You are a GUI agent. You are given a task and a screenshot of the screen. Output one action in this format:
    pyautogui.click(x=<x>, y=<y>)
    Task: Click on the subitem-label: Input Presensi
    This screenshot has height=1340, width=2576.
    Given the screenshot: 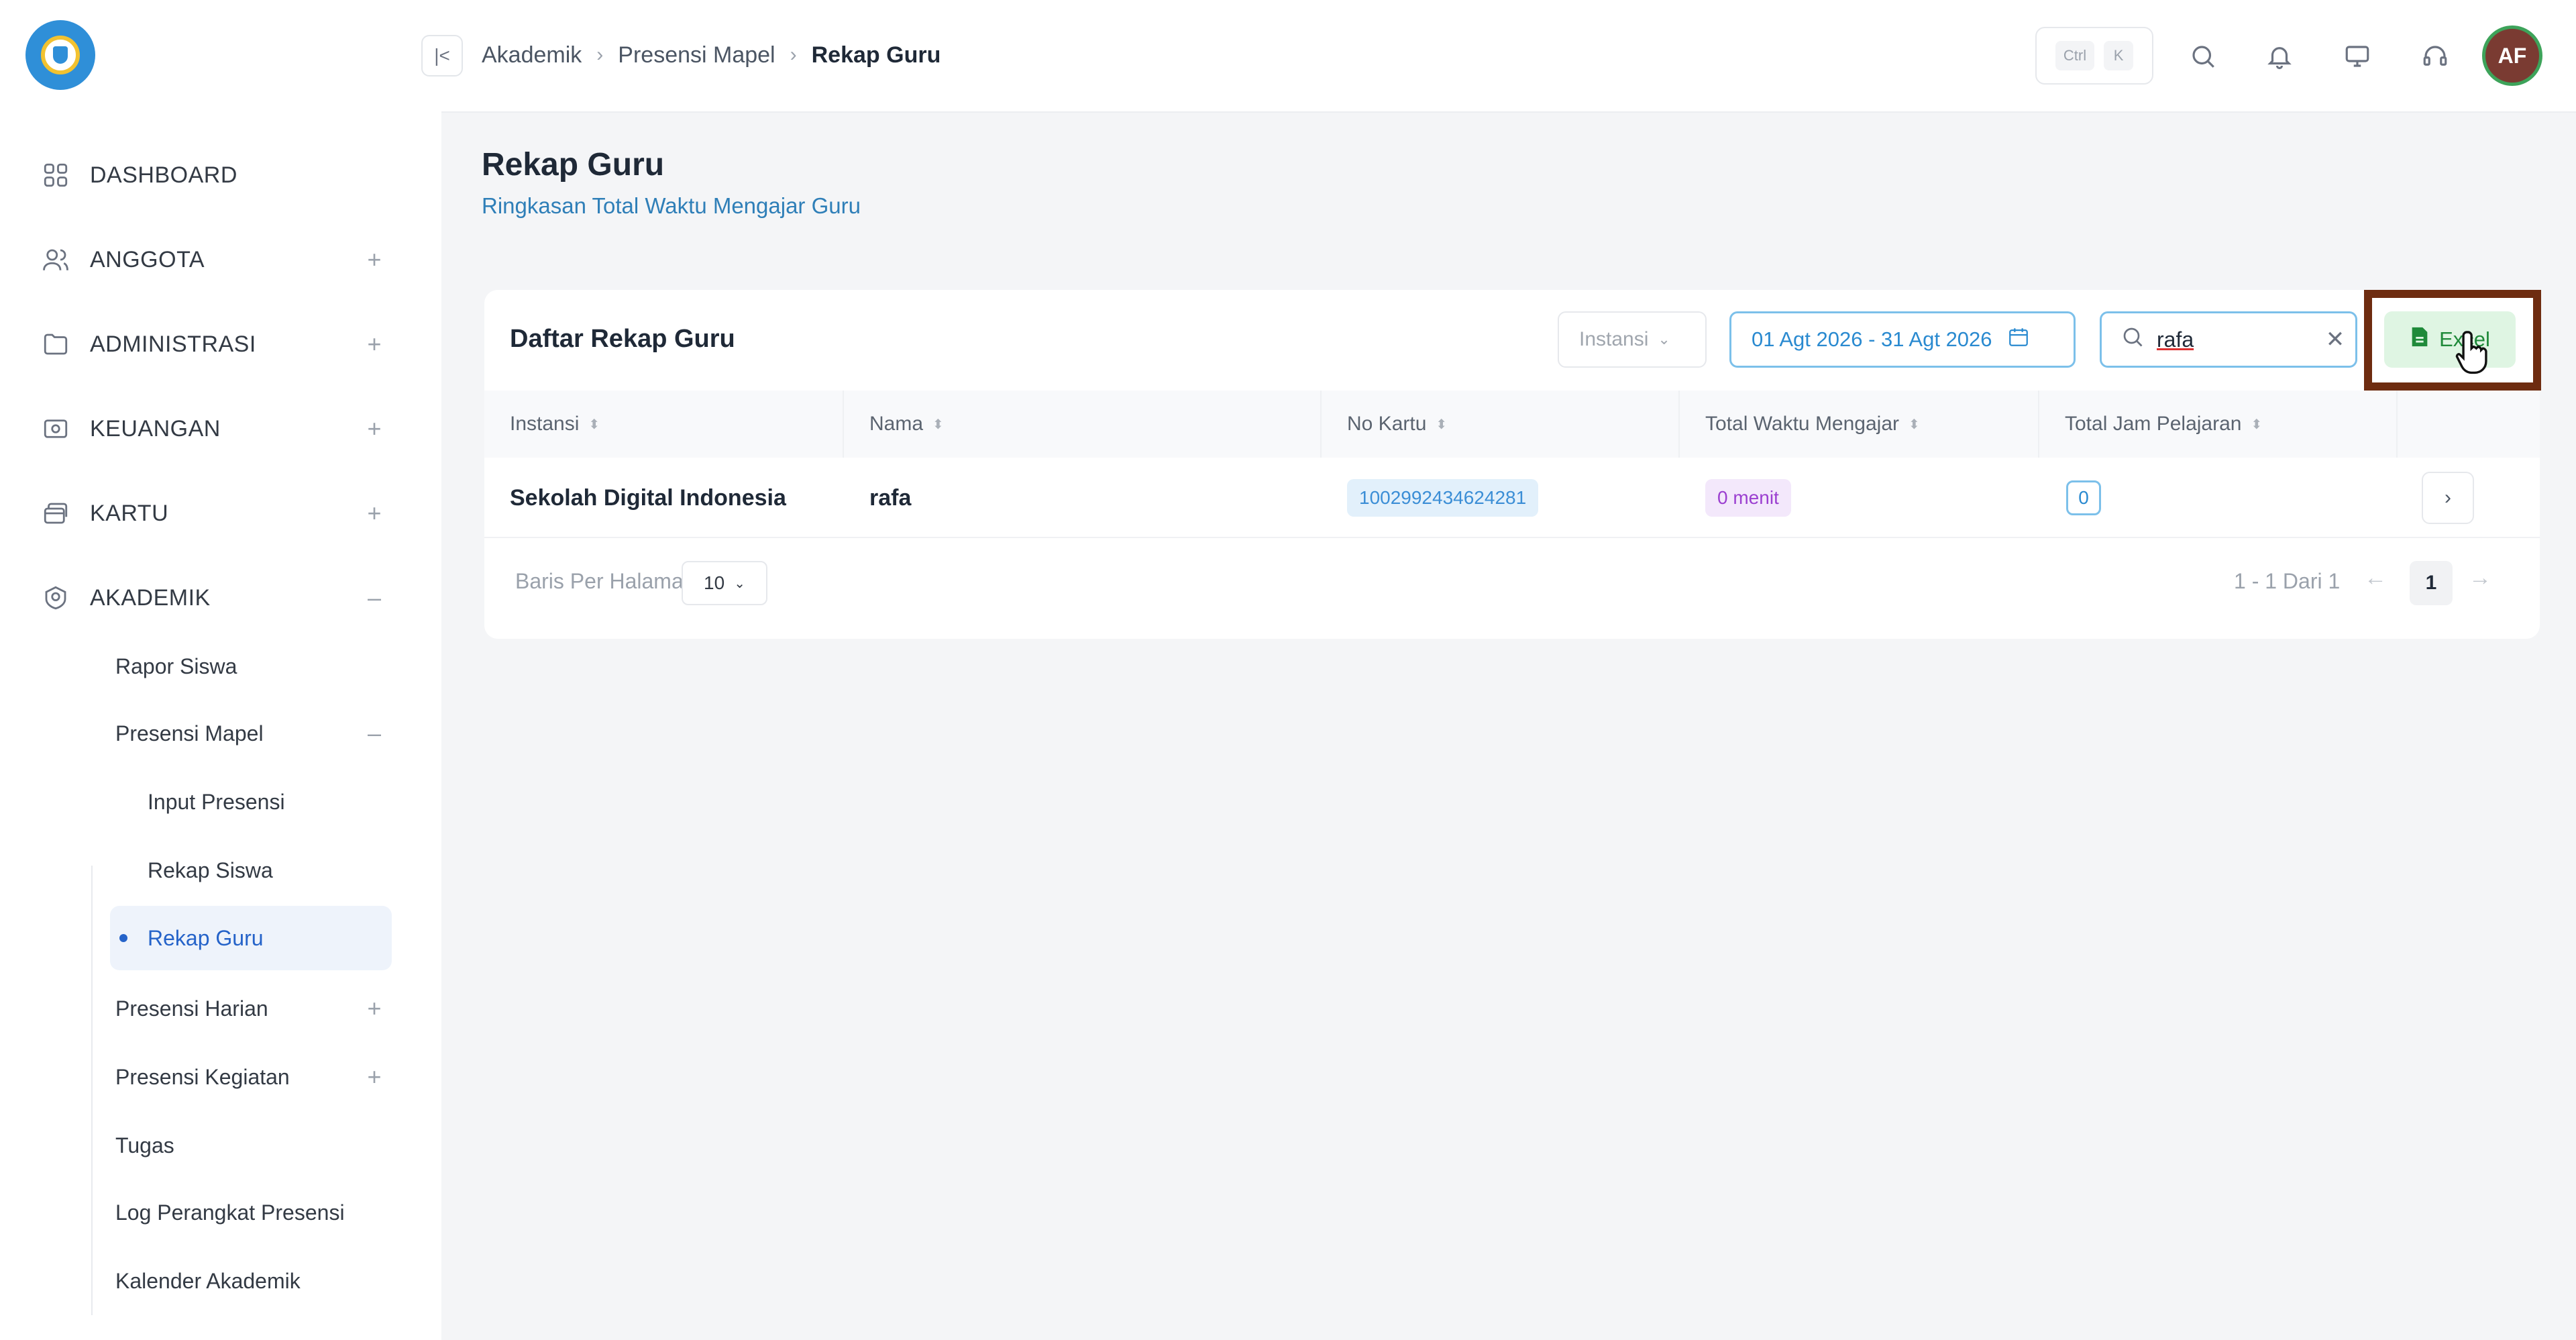 What is the action you would take?
    pyautogui.click(x=216, y=801)
    